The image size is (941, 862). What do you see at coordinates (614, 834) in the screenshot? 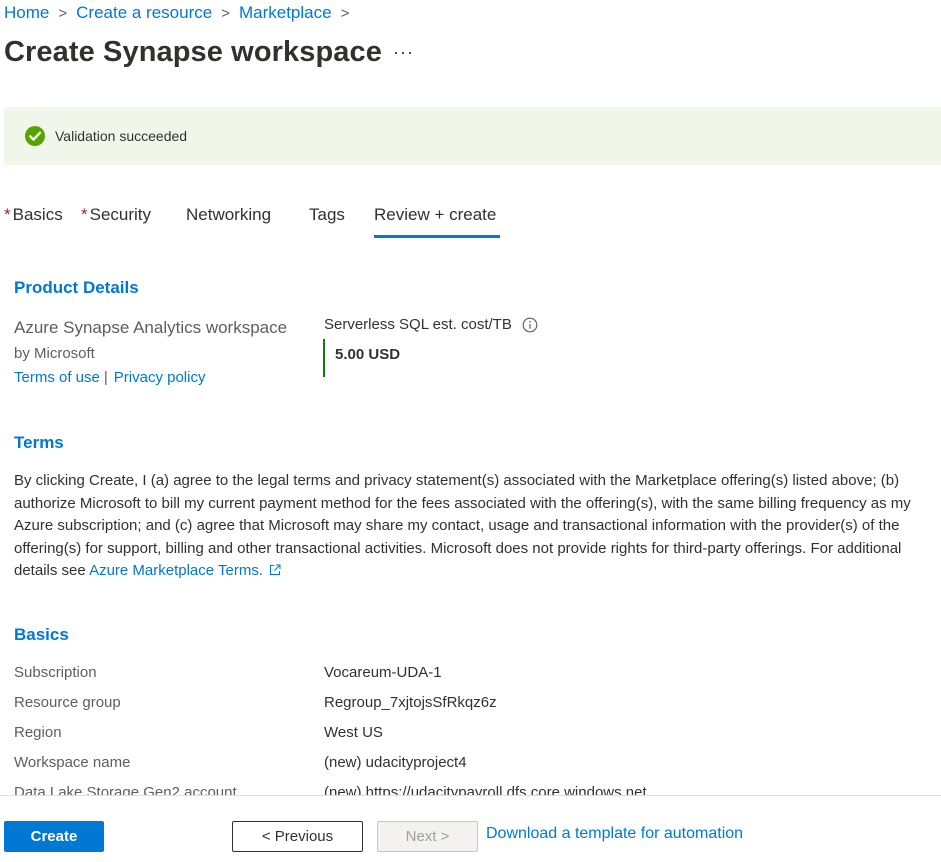
I see `download-template-link: Download a template for automation` at bounding box center [614, 834].